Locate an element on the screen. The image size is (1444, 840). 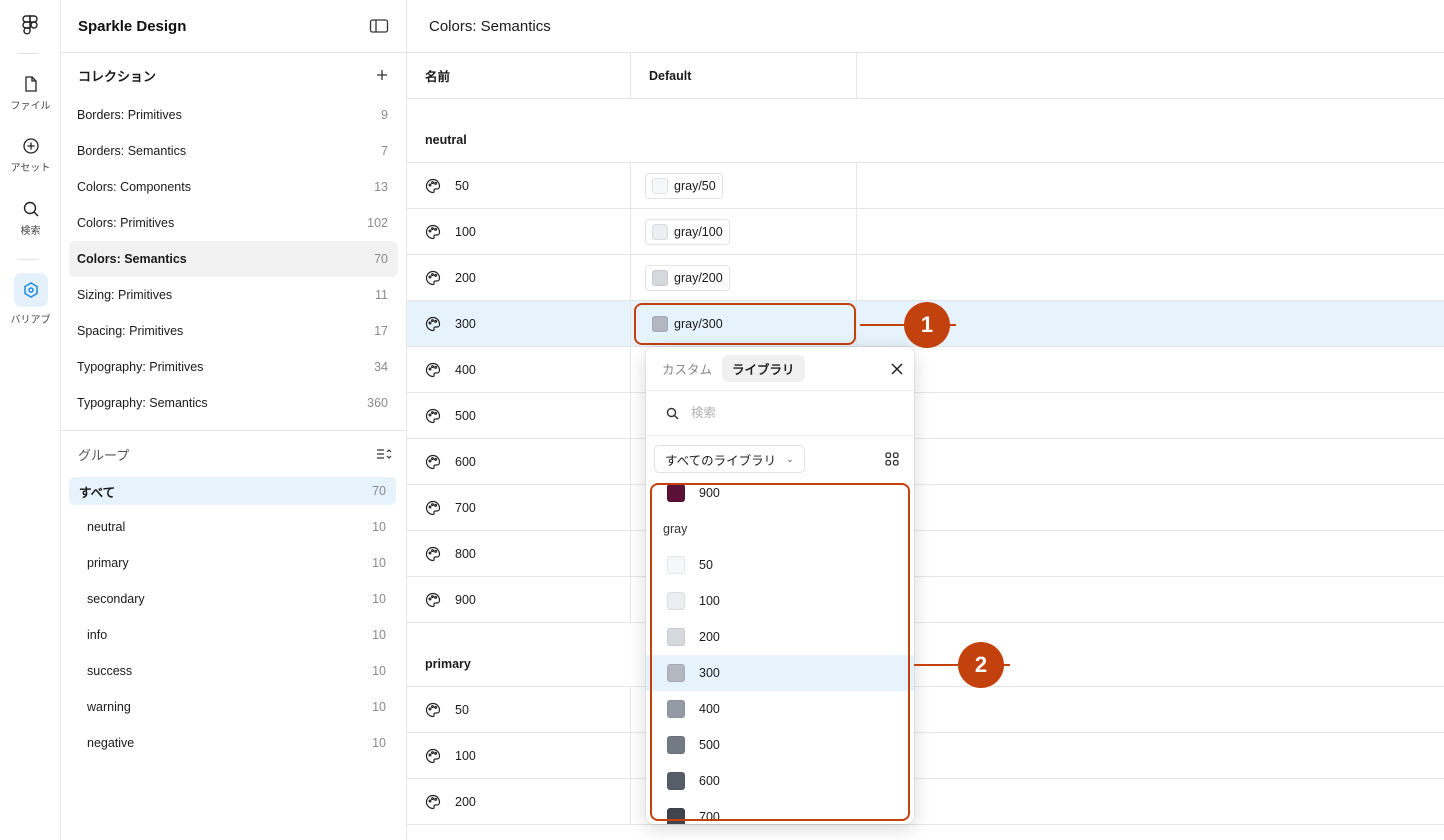
variable-name-cell: 500 is located at coordinates (519, 415).